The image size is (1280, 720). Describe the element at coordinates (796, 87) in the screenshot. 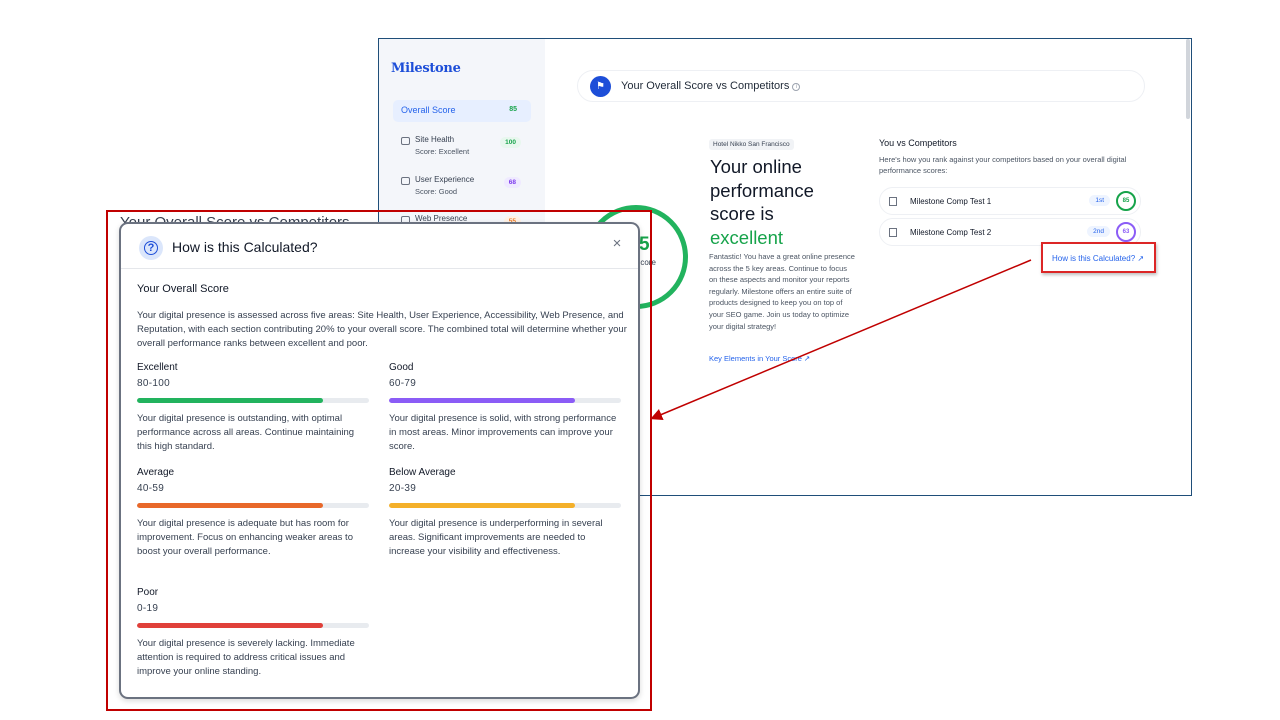

I see `info-icon: i` at that location.